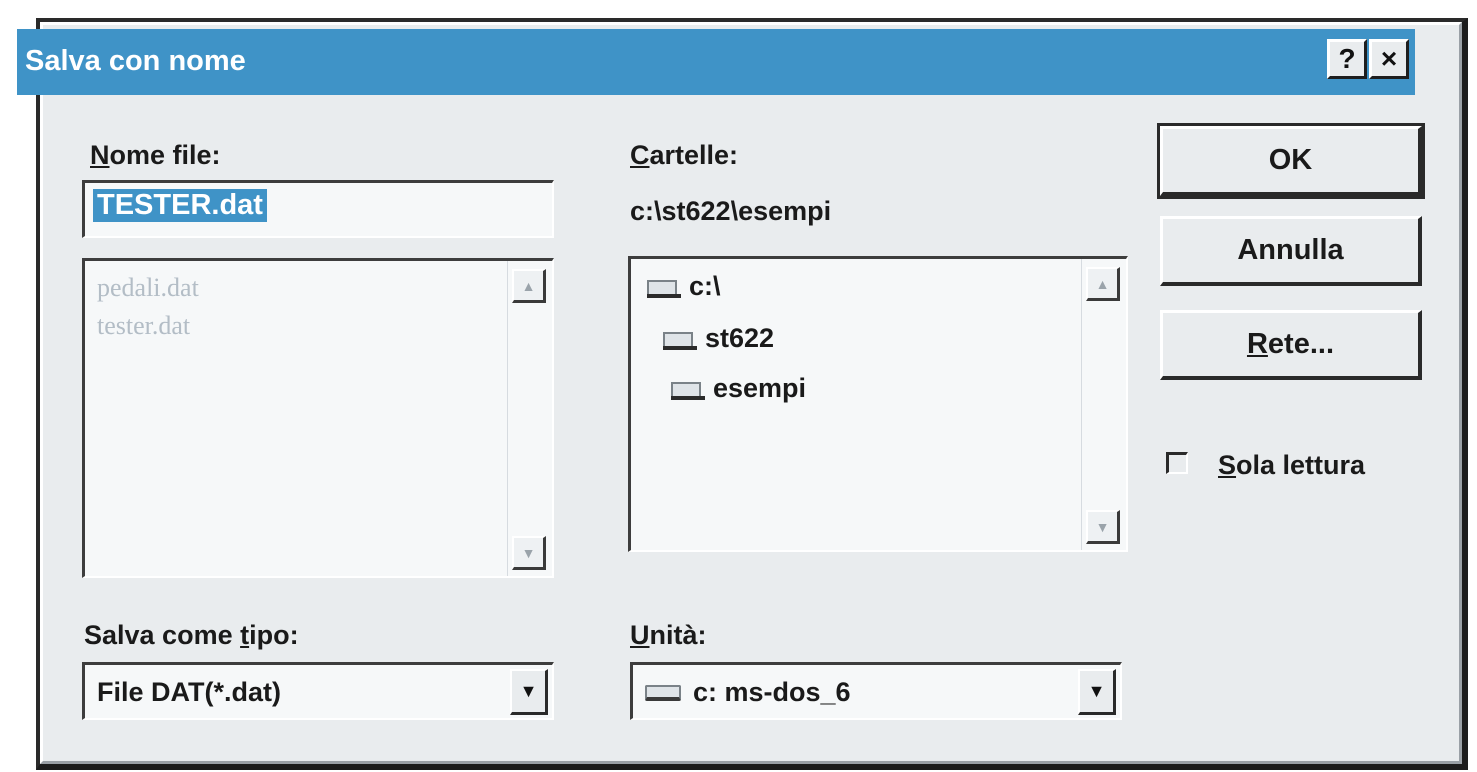 The image size is (1477, 772). I want to click on save-type-value: File DAT(*.dat), so click(189, 692).